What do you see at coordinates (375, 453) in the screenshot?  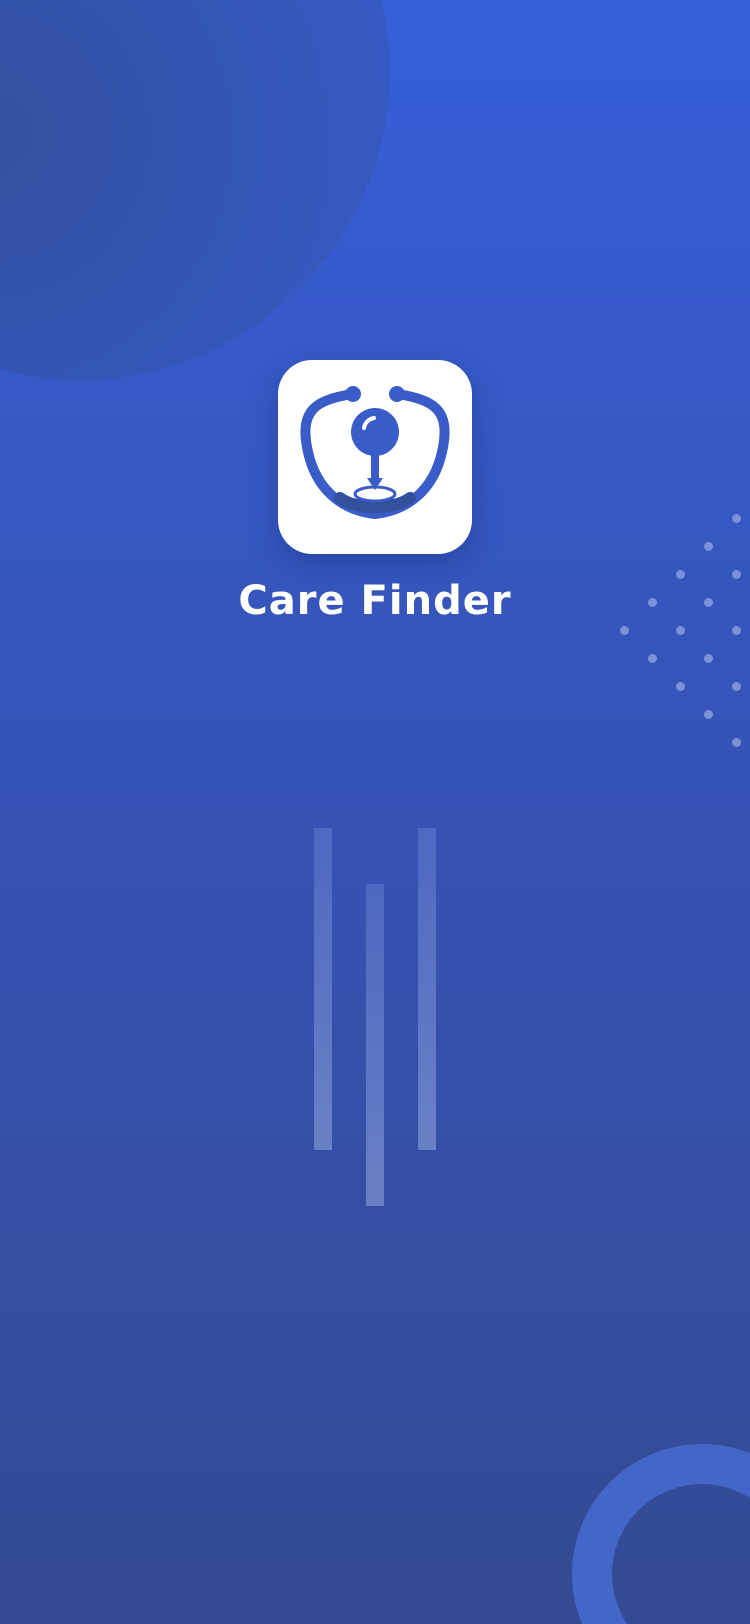 I see `stethoscope-location-pin-icon` at bounding box center [375, 453].